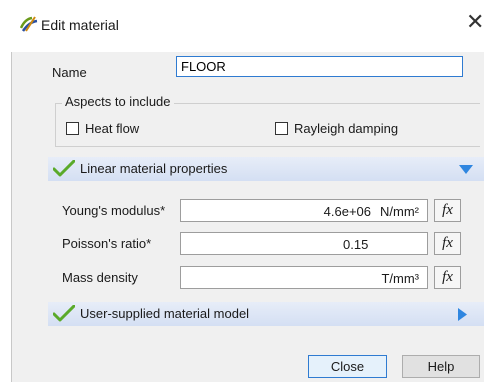  Describe the element at coordinates (466, 169) in the screenshot. I see `triangle-down-icon` at that location.